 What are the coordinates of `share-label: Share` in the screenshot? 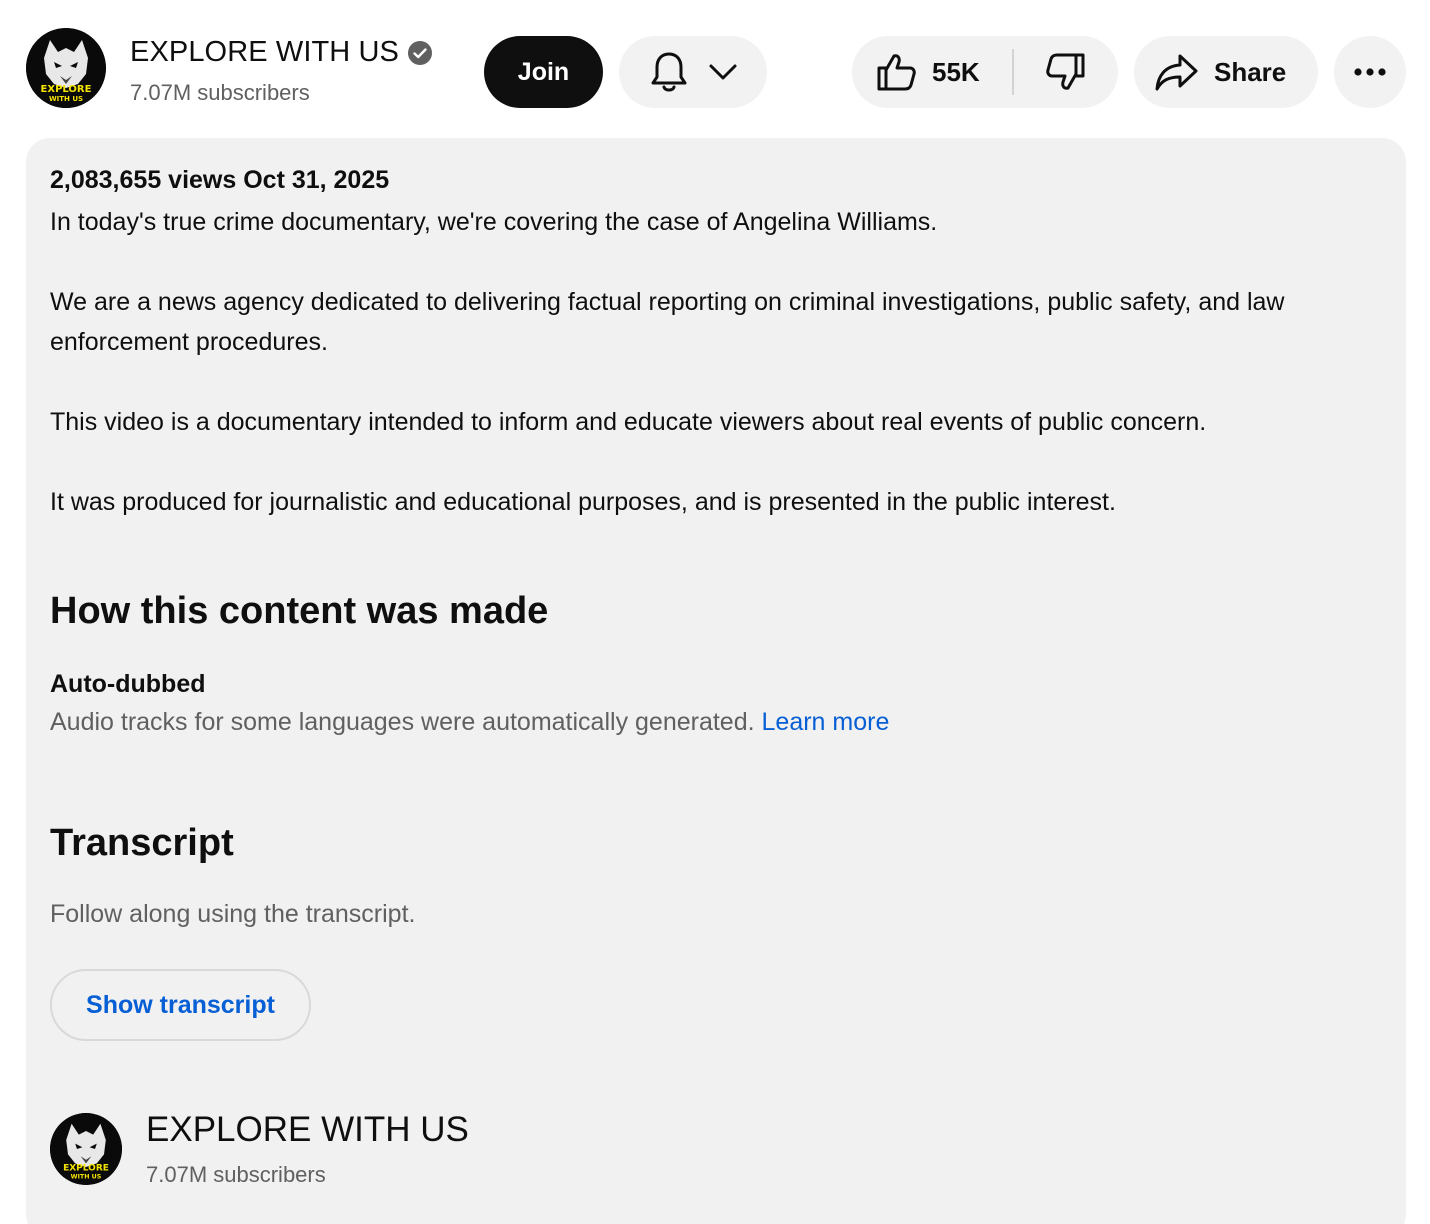 It's located at (1250, 71).